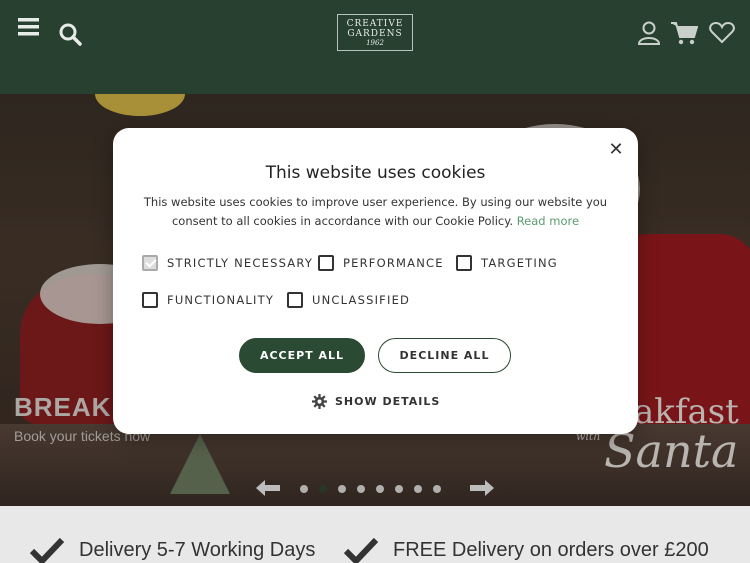 This screenshot has height=563, width=750. I want to click on decline-all-button: DECLINE ALL, so click(444, 355).